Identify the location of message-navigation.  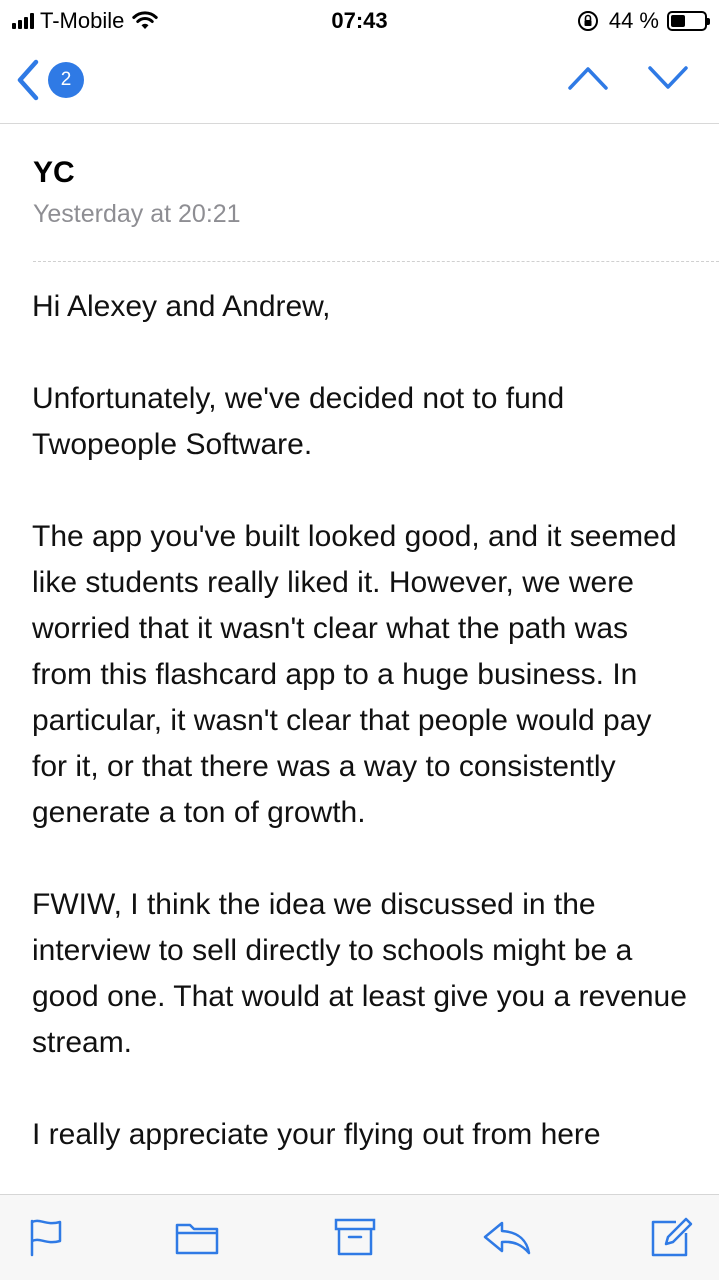
(628, 78).